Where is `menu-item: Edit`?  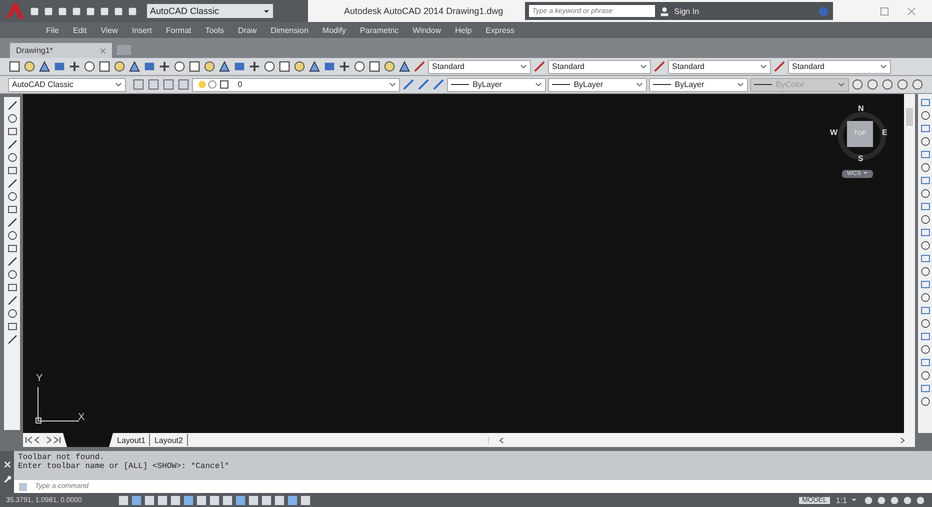 menu-item: Edit is located at coordinates (79, 30).